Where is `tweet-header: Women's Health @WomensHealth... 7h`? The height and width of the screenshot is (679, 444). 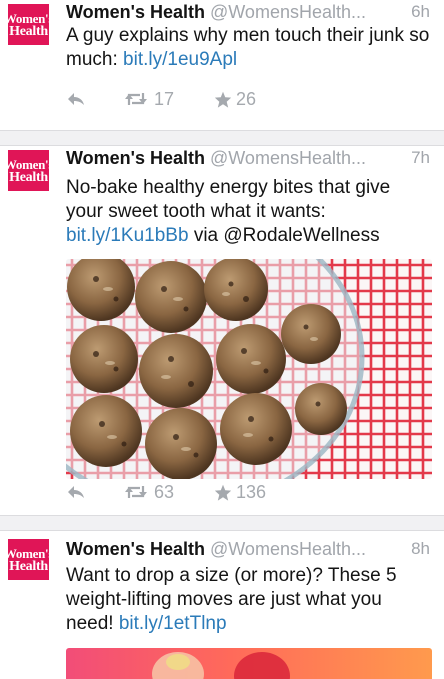
tweet-header: Women's Health @WomensHealth... 7h is located at coordinates (248, 159).